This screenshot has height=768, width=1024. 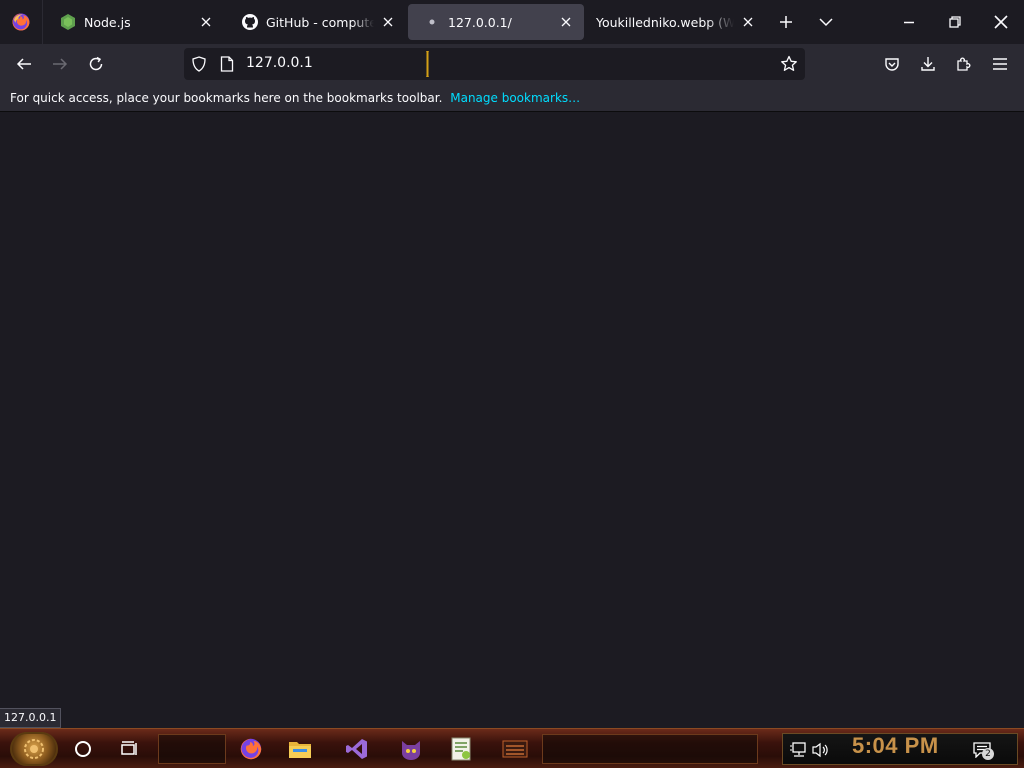 What do you see at coordinates (826, 22) in the screenshot?
I see `list-all-tabs-icon` at bounding box center [826, 22].